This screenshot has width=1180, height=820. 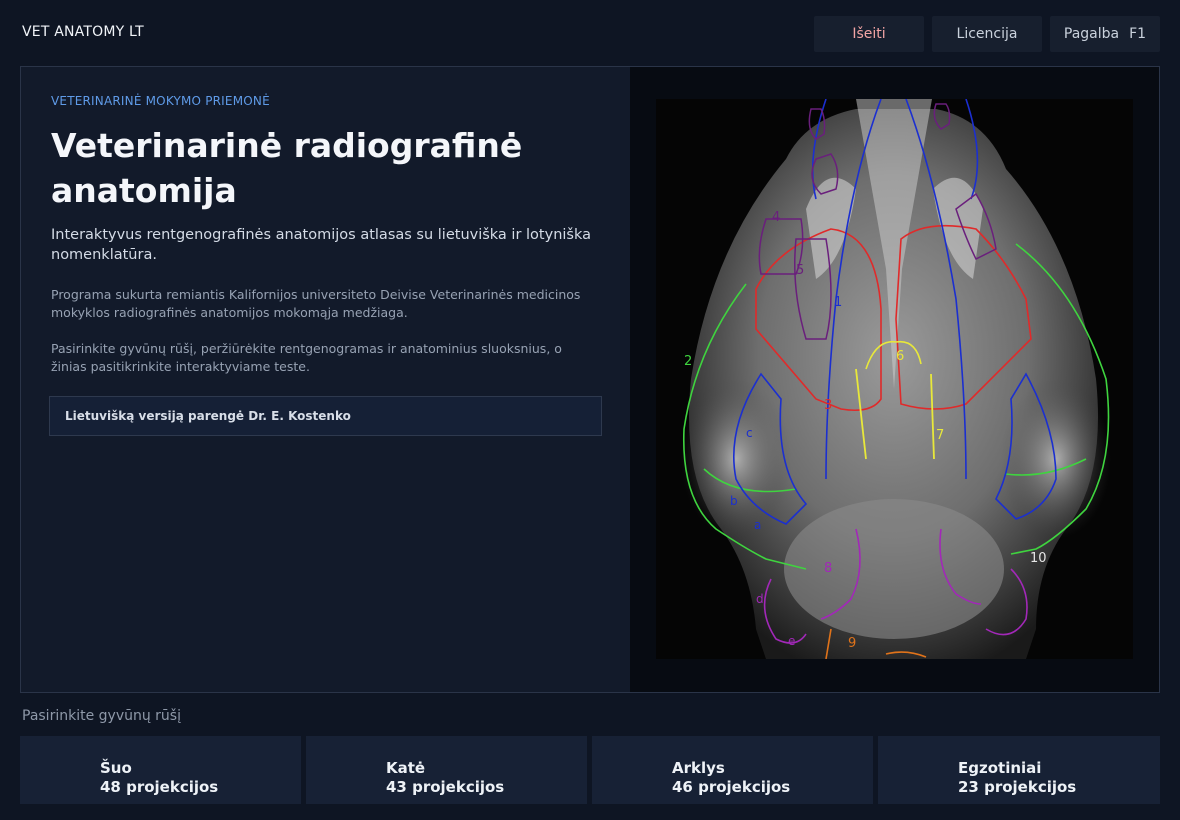 What do you see at coordinates (894, 569) in the screenshot?
I see `cranium-glow` at bounding box center [894, 569].